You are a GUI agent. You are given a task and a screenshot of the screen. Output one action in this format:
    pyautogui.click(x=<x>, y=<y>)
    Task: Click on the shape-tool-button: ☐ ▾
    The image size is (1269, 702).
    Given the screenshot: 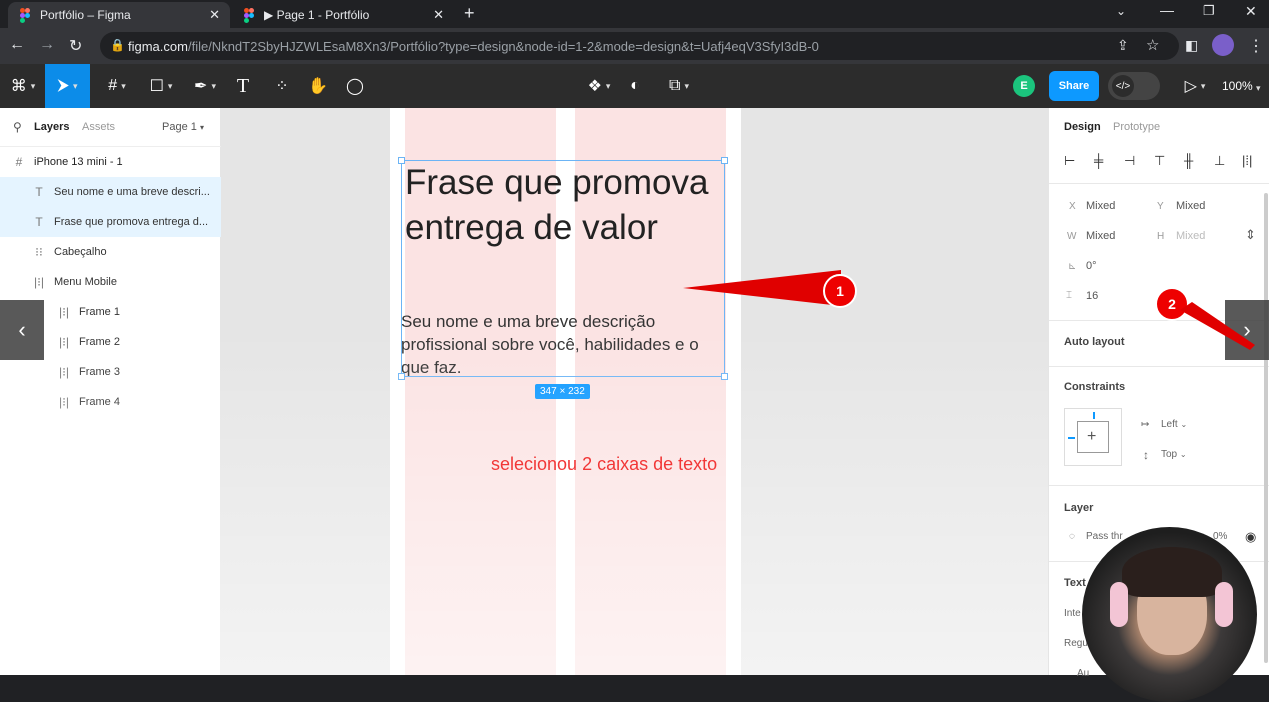 What is the action you would take?
    pyautogui.click(x=161, y=86)
    